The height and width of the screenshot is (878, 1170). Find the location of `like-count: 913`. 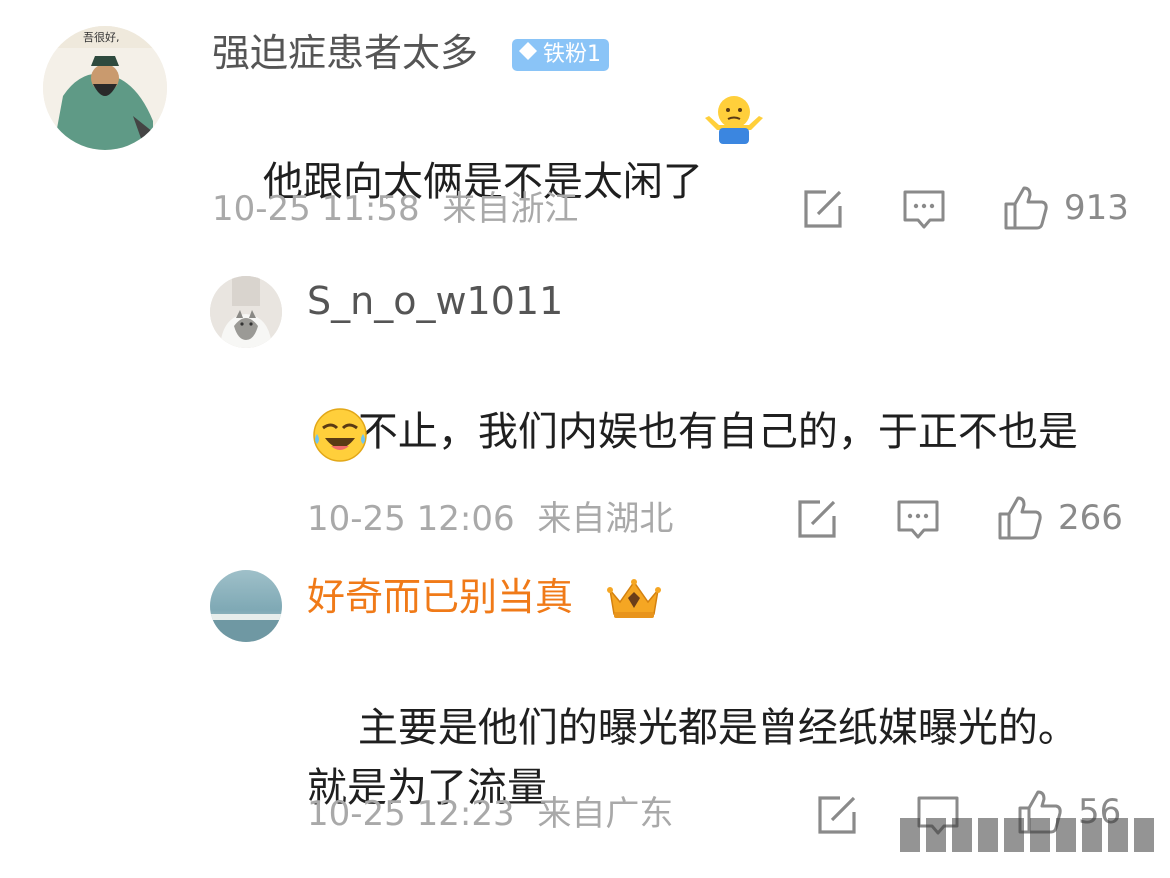

like-count: 913 is located at coordinates (1096, 208).